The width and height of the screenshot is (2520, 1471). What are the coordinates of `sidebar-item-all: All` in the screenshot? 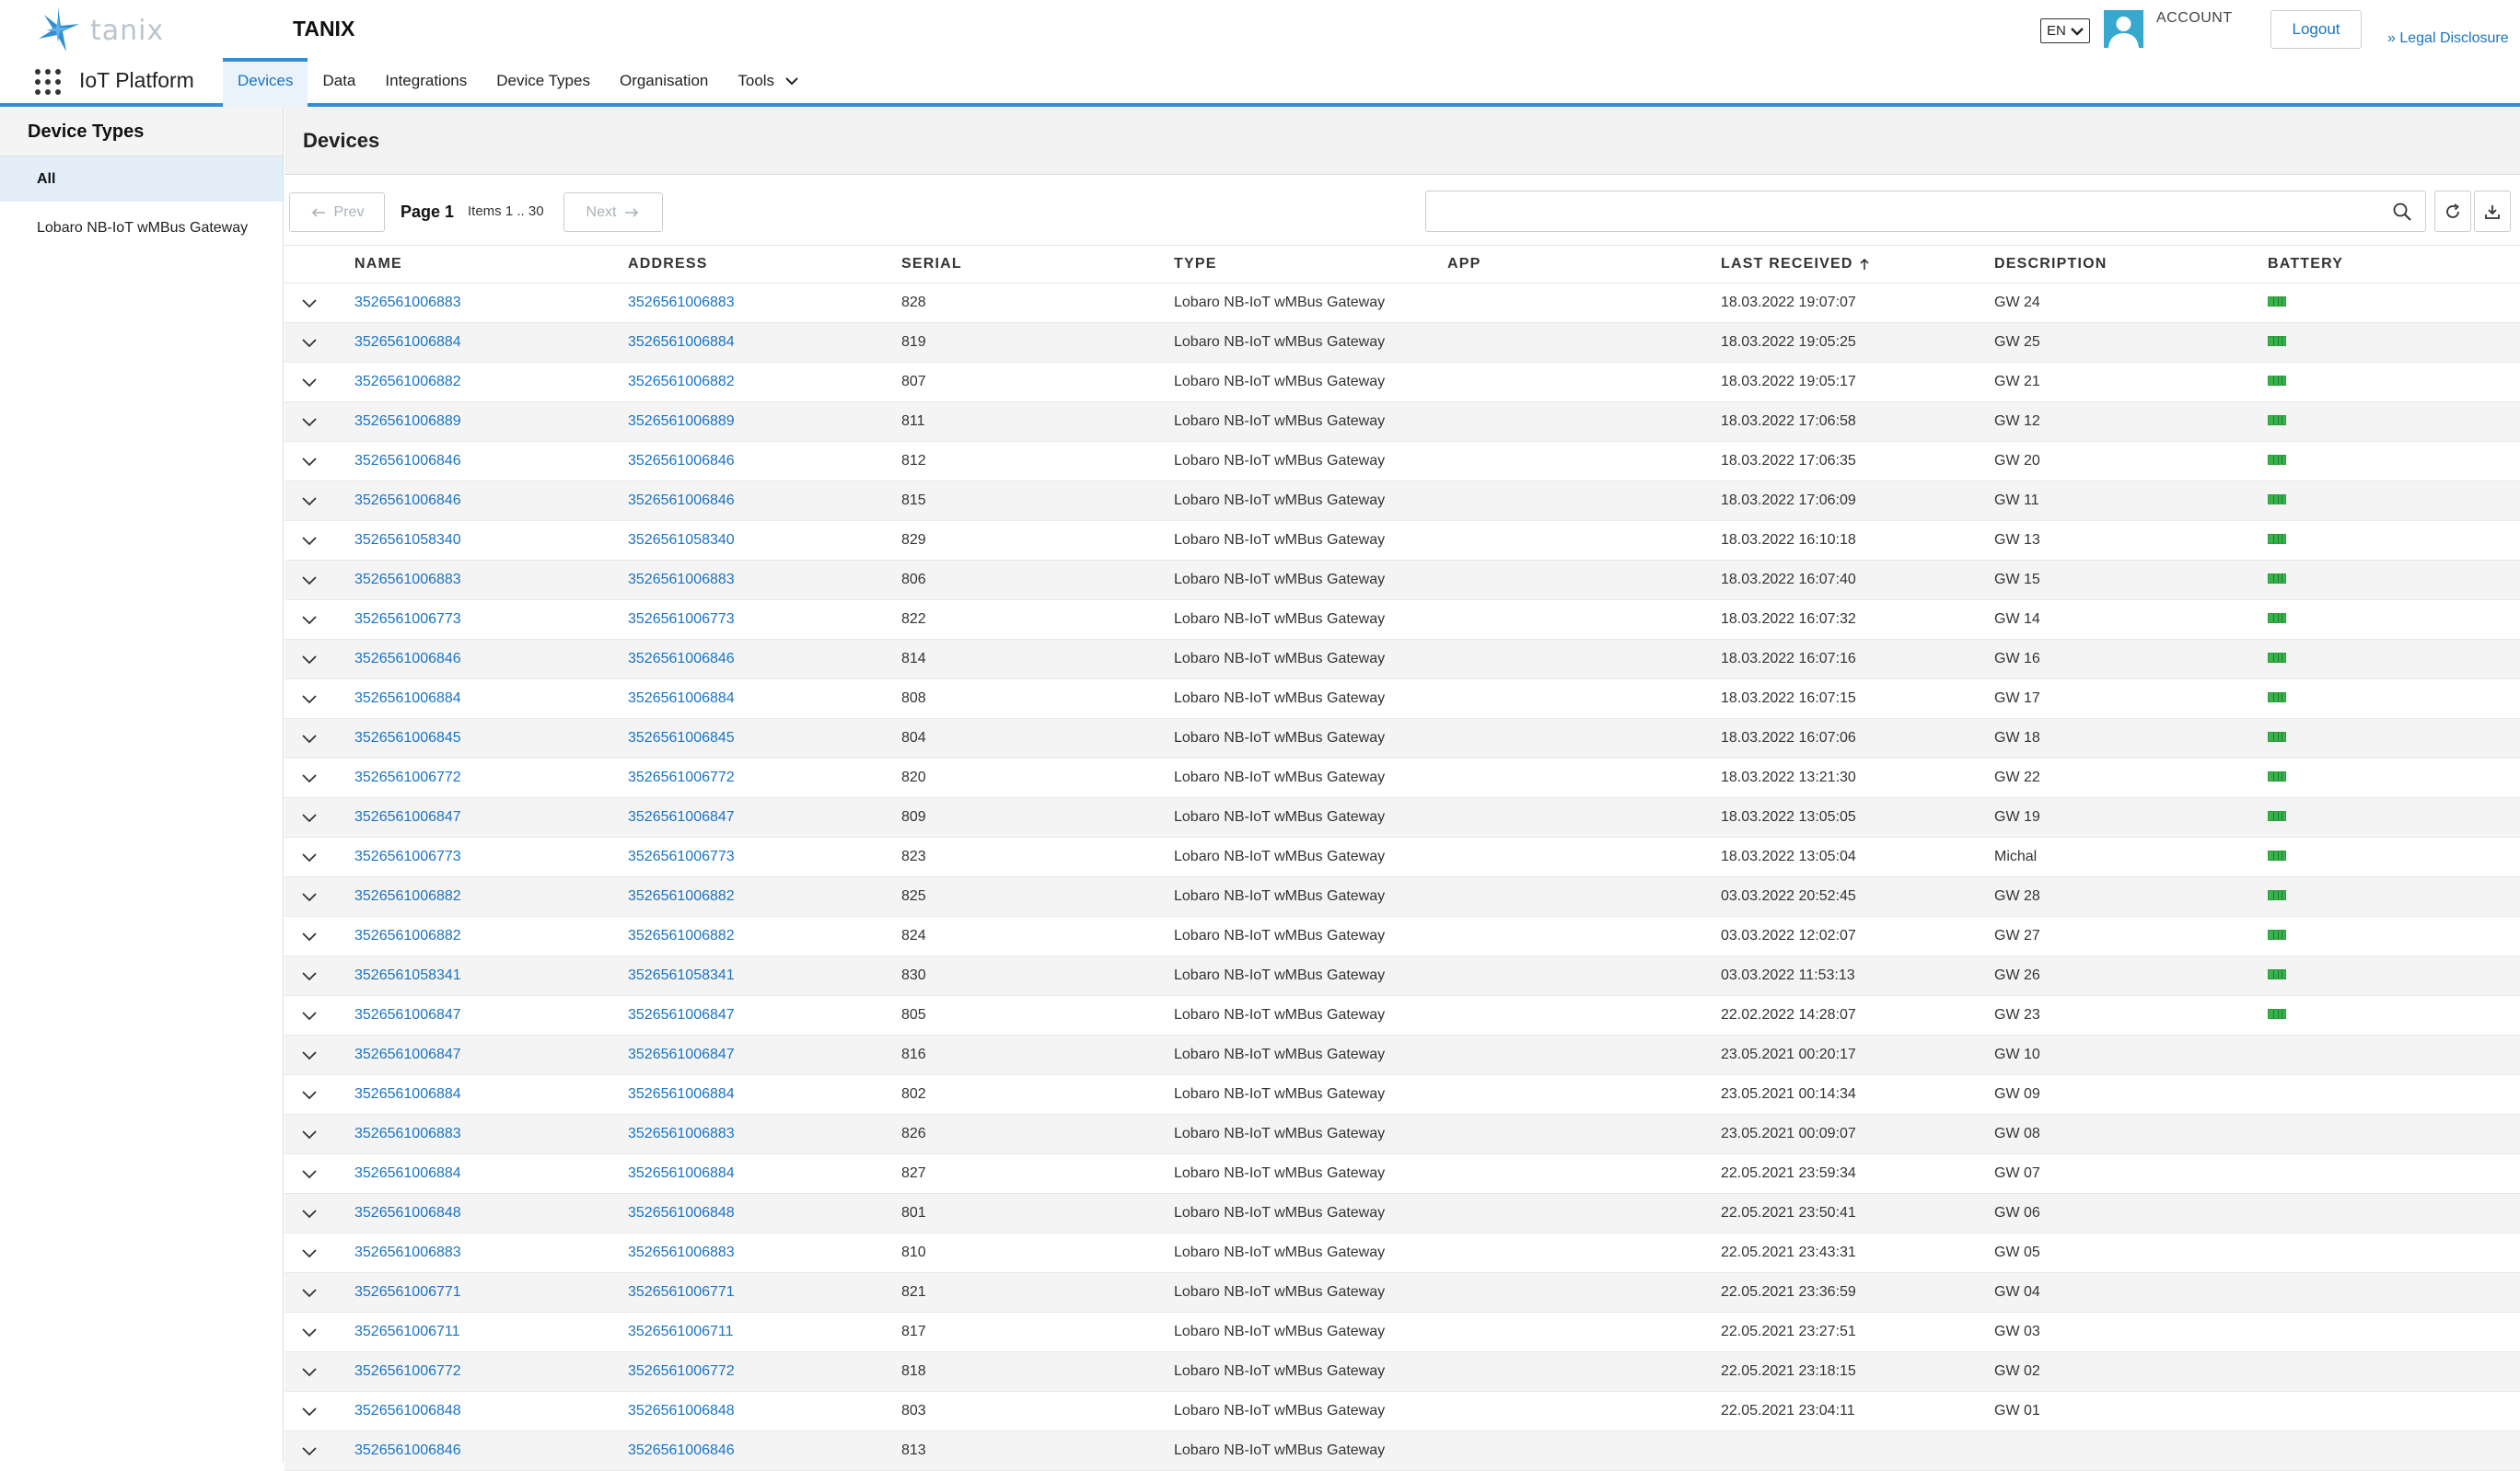 It's located at (141, 179).